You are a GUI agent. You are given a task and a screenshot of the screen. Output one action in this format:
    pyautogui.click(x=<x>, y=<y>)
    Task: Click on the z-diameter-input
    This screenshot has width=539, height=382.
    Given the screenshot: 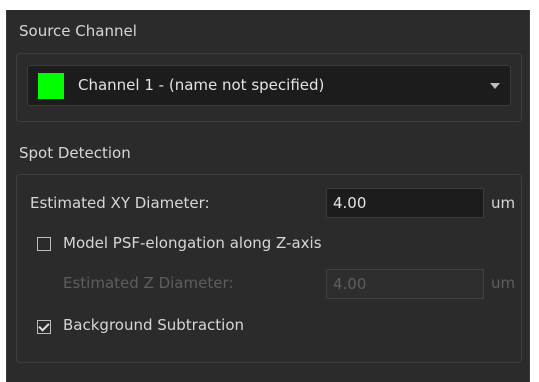 What is the action you would take?
    pyautogui.click(x=405, y=284)
    